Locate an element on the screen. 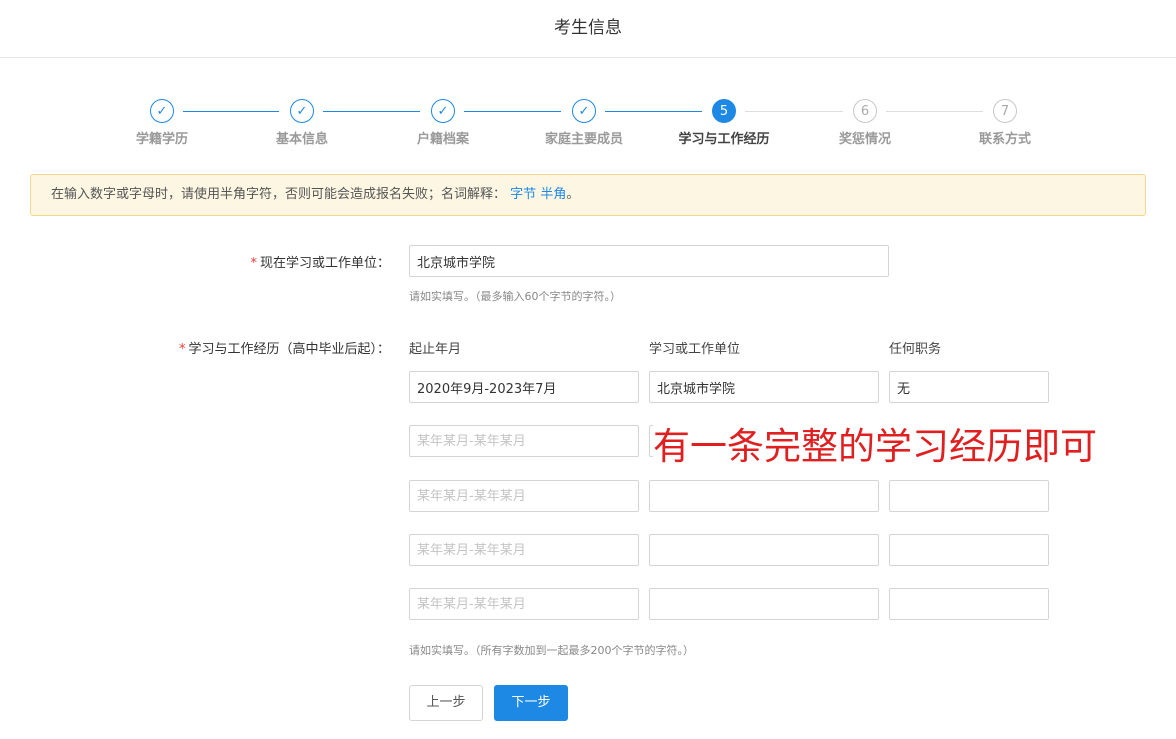 This screenshot has width=1176, height=739. notice-end: 。 is located at coordinates (573, 194).